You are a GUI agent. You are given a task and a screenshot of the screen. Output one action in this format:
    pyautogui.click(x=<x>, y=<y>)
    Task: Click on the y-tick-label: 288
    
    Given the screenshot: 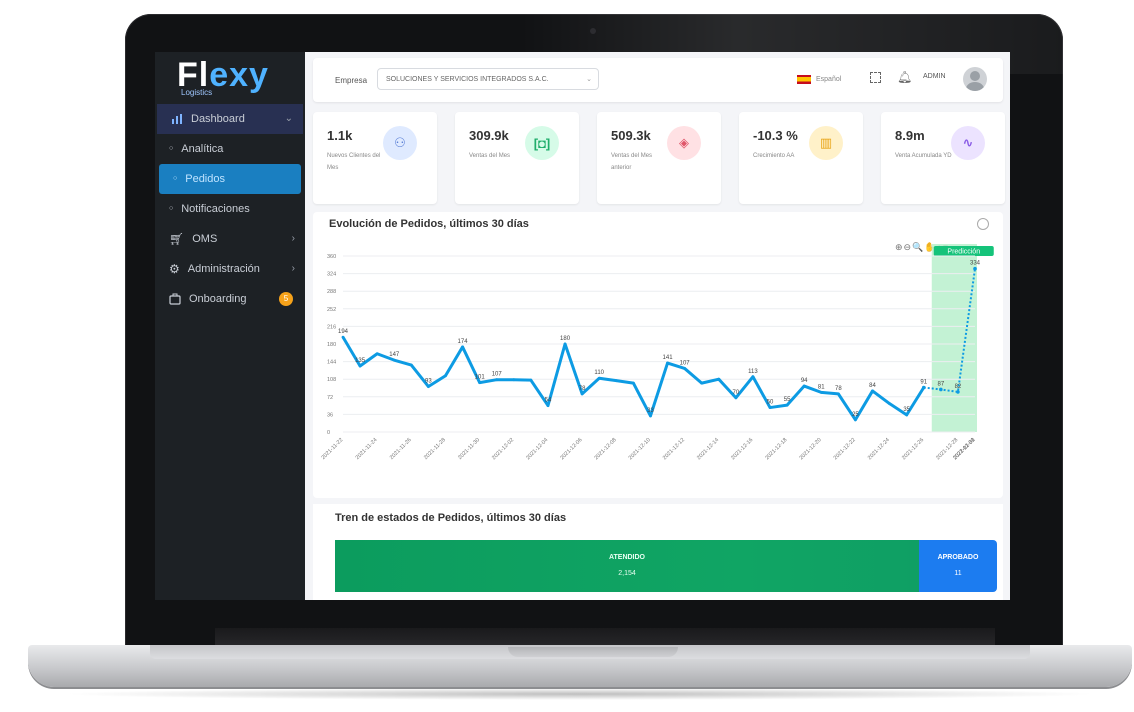 What is the action you would take?
    pyautogui.click(x=331, y=292)
    